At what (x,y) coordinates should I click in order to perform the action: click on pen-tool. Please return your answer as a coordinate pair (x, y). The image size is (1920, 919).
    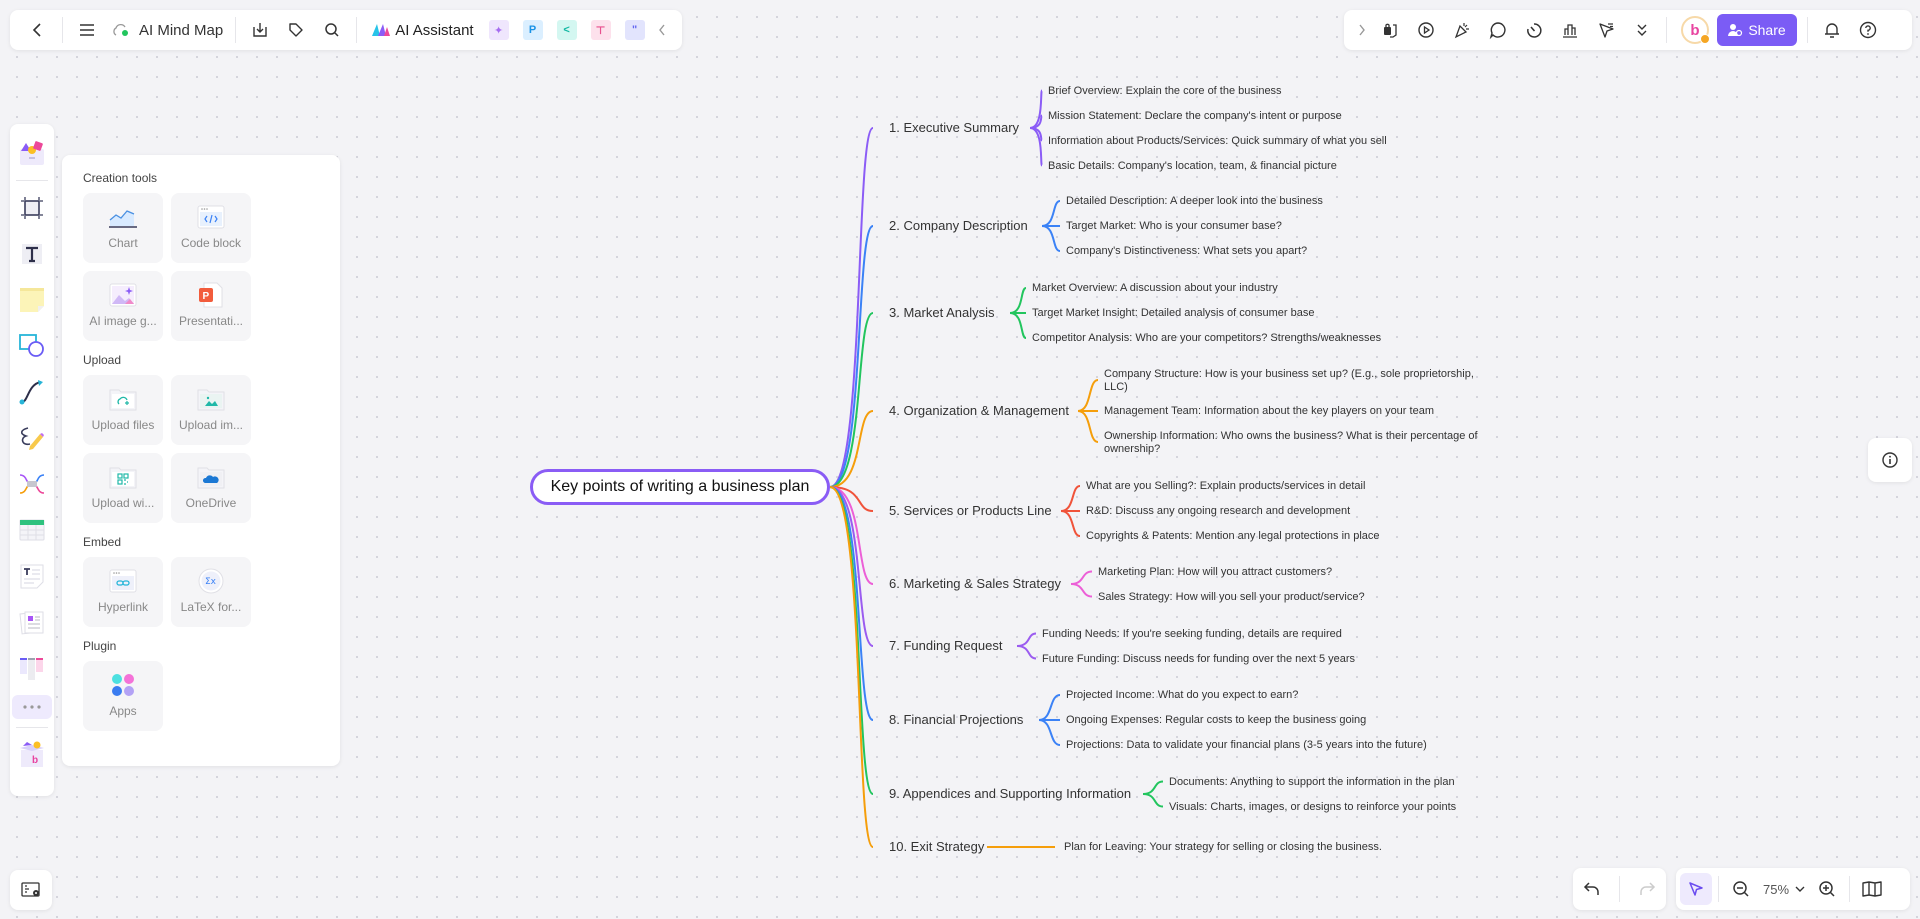
    Looking at the image, I should click on (32, 438).